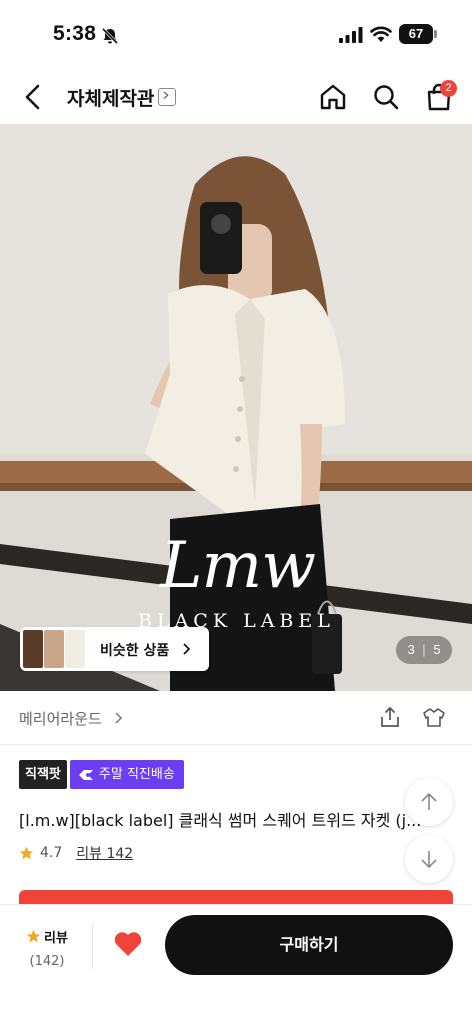  What do you see at coordinates (448, 88) in the screenshot?
I see `cart-count-badge: 2` at bounding box center [448, 88].